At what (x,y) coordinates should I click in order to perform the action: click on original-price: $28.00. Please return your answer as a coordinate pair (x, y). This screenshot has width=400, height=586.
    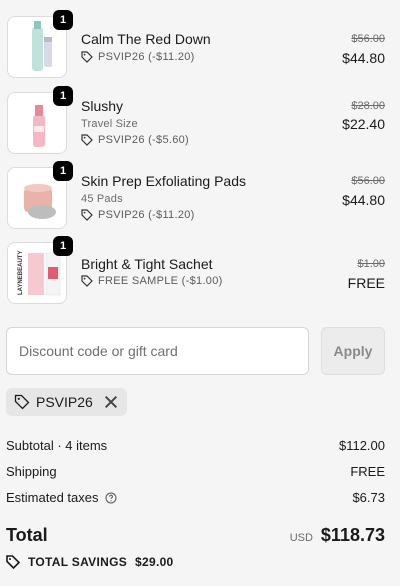
    Looking at the image, I should click on (368, 106).